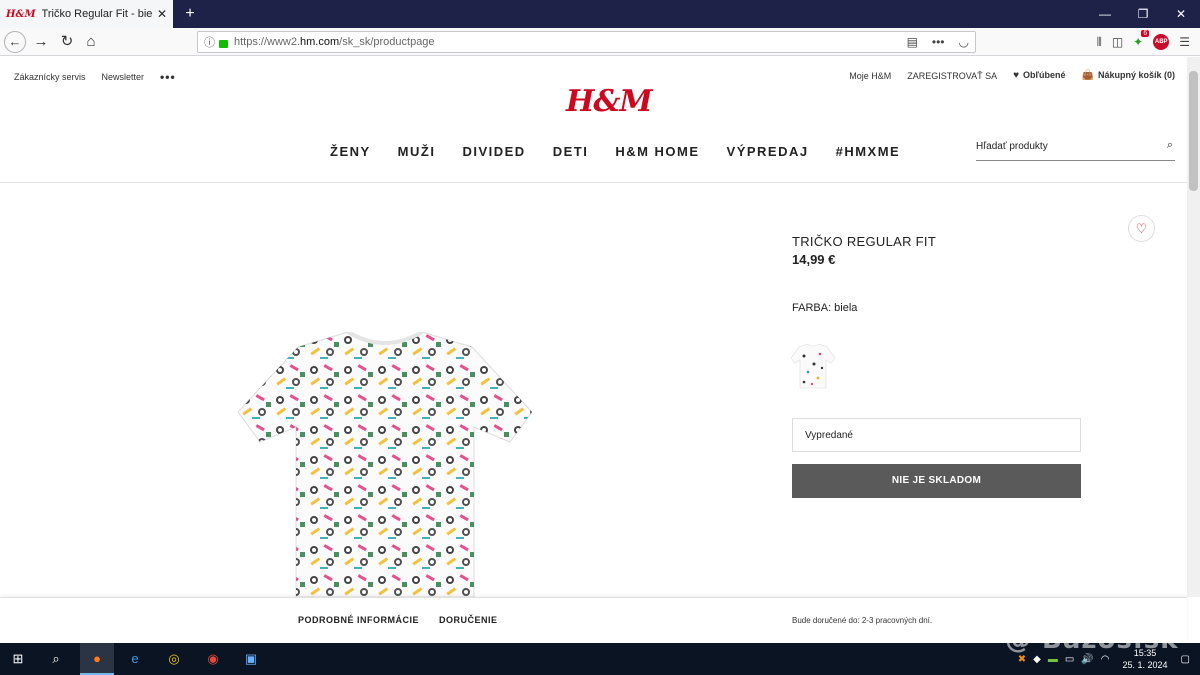 The width and height of the screenshot is (1200, 675). I want to click on lock-icon, so click(223, 44).